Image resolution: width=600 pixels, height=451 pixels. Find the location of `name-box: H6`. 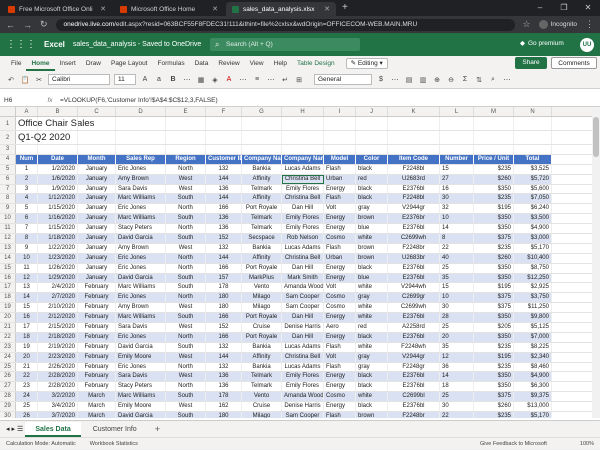

name-box: H6 is located at coordinates (20, 100).